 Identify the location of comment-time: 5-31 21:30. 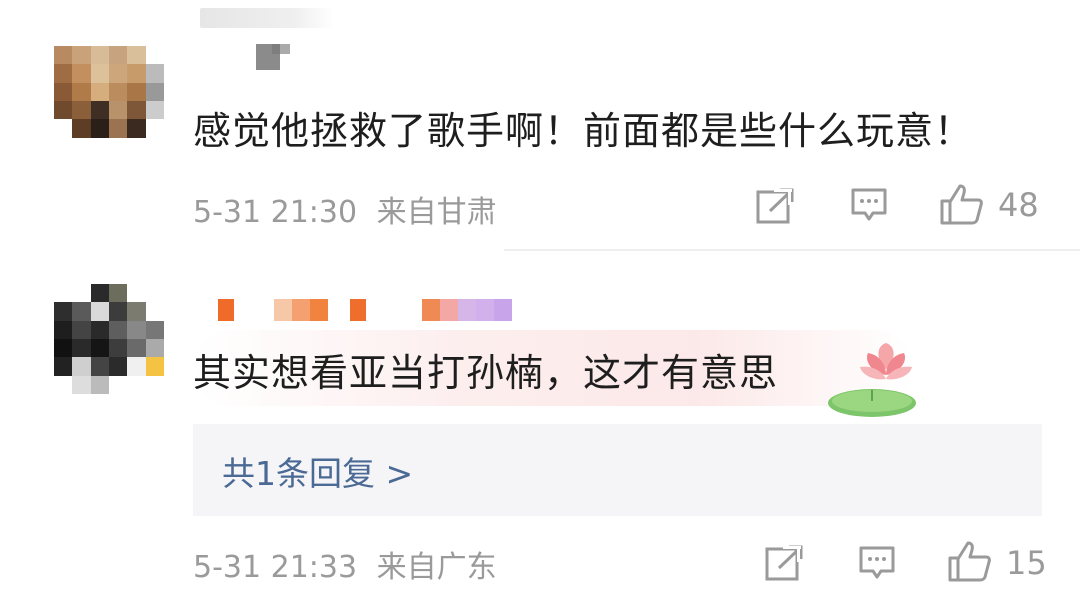
(275, 212).